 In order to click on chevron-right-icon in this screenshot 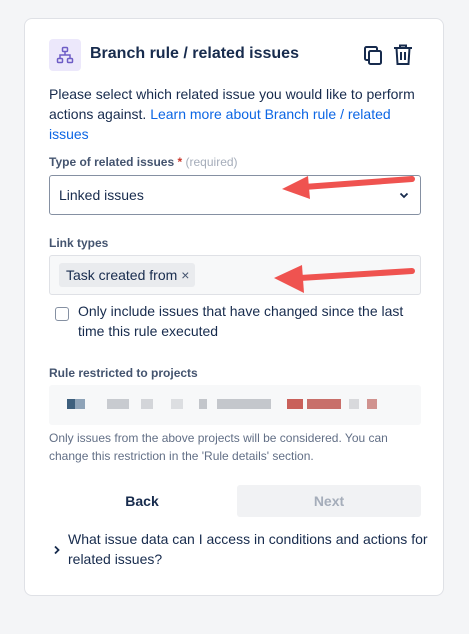, I will do `click(57, 550)`.